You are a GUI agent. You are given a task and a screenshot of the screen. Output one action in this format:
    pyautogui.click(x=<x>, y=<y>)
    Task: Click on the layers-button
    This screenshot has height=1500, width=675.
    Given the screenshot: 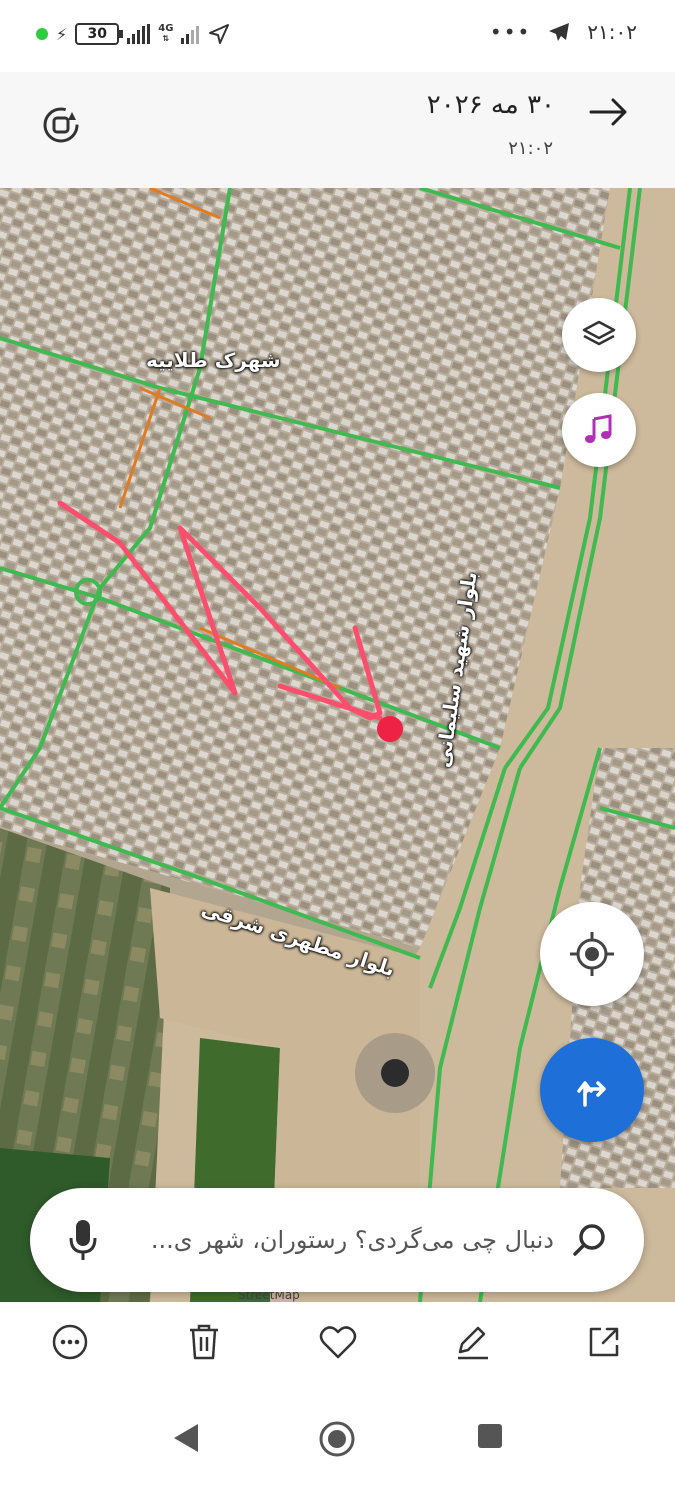 What is the action you would take?
    pyautogui.click(x=599, y=335)
    